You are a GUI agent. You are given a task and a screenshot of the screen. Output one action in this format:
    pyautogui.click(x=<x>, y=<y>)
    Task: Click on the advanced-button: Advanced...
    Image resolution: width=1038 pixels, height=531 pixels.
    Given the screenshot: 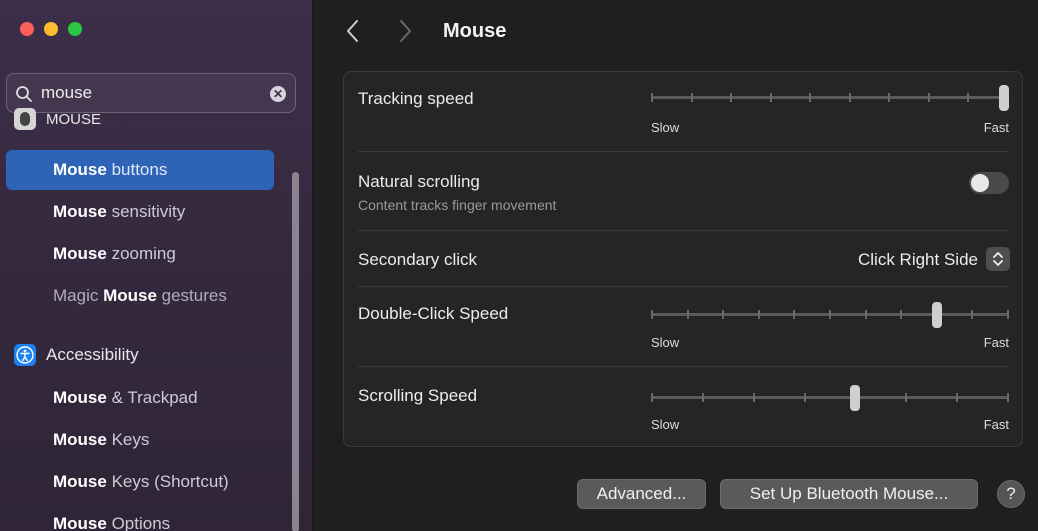 What is the action you would take?
    pyautogui.click(x=641, y=494)
    